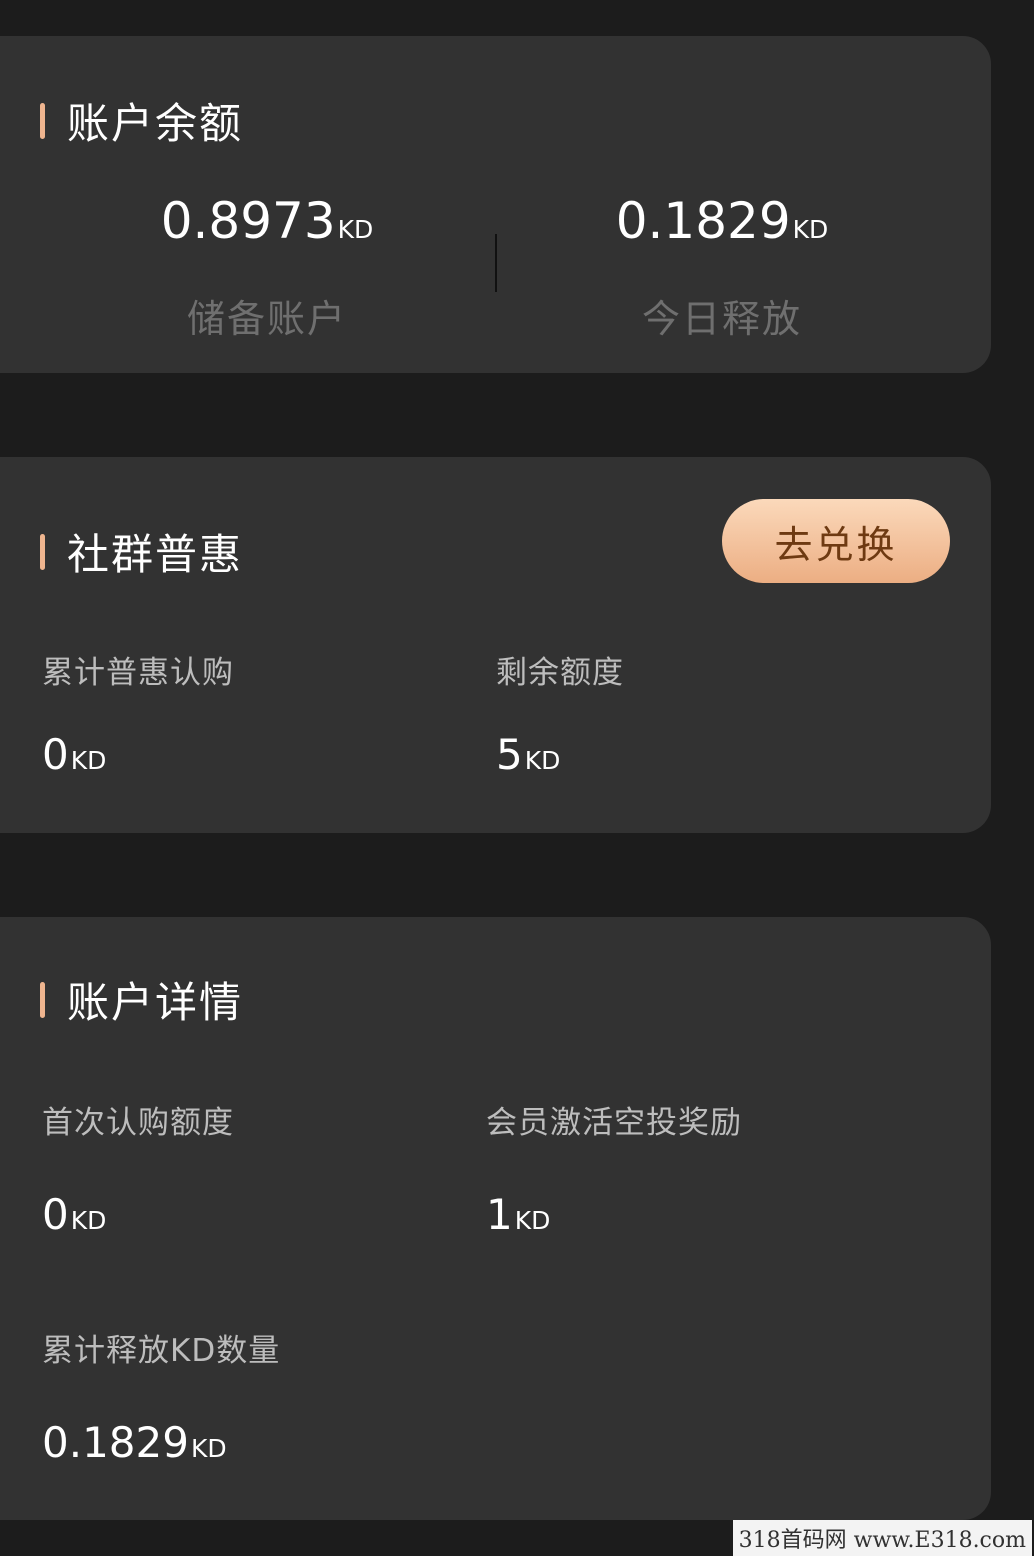 This screenshot has height=1556, width=1034. I want to click on section-title: 账户余额, so click(155, 123).